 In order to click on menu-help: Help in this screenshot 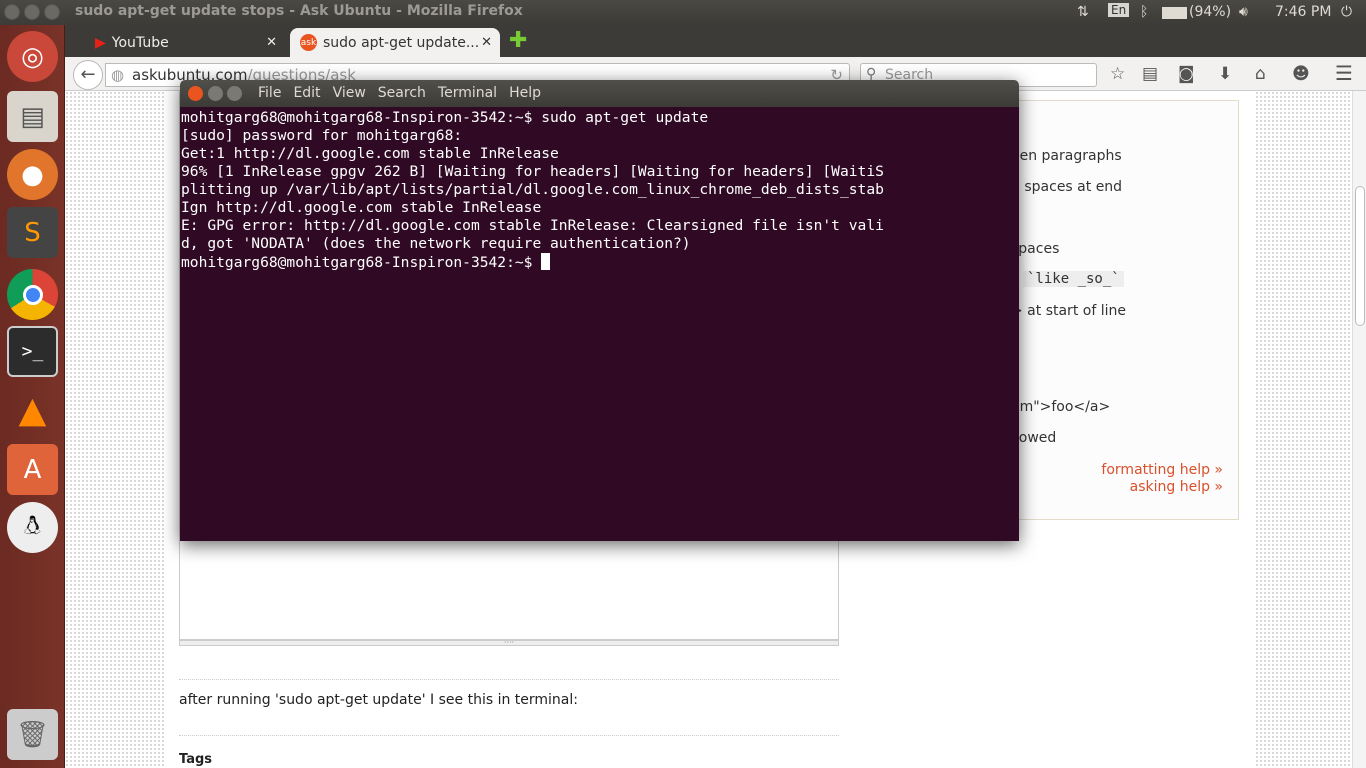, I will do `click(525, 93)`.